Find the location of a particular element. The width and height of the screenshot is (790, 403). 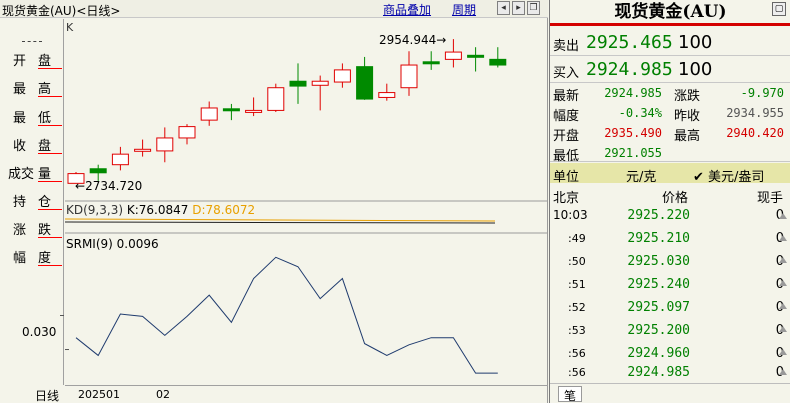

tab-separator is located at coordinates (32, 41).